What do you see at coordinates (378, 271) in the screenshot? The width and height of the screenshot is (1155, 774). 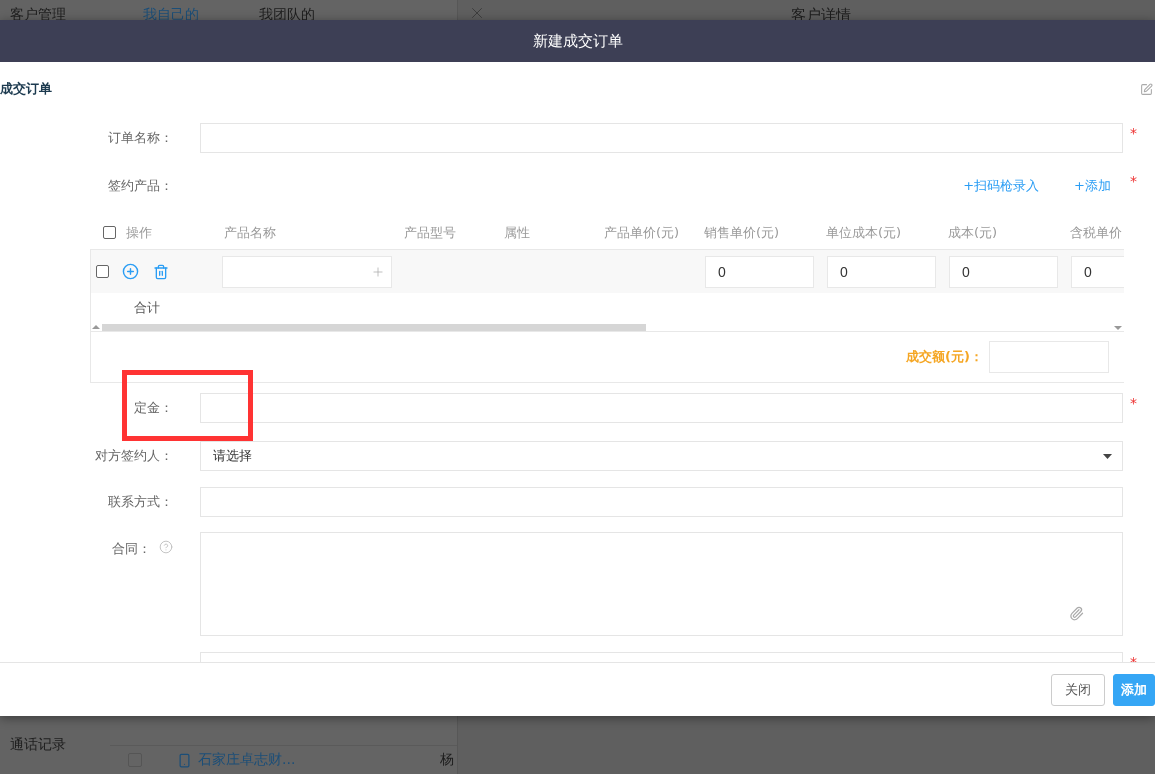 I see `plus-icon` at bounding box center [378, 271].